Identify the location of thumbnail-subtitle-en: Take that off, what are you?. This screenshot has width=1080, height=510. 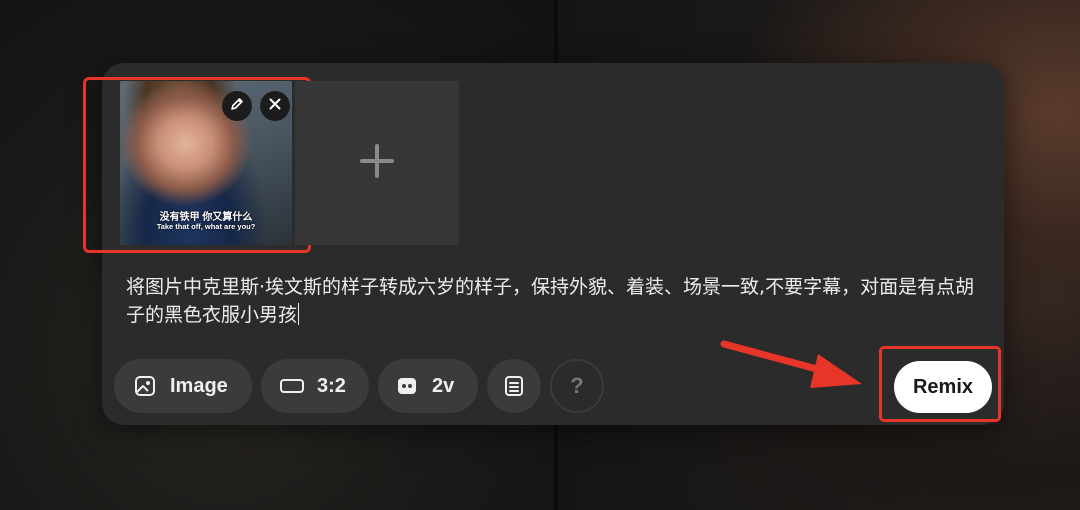
(206, 226).